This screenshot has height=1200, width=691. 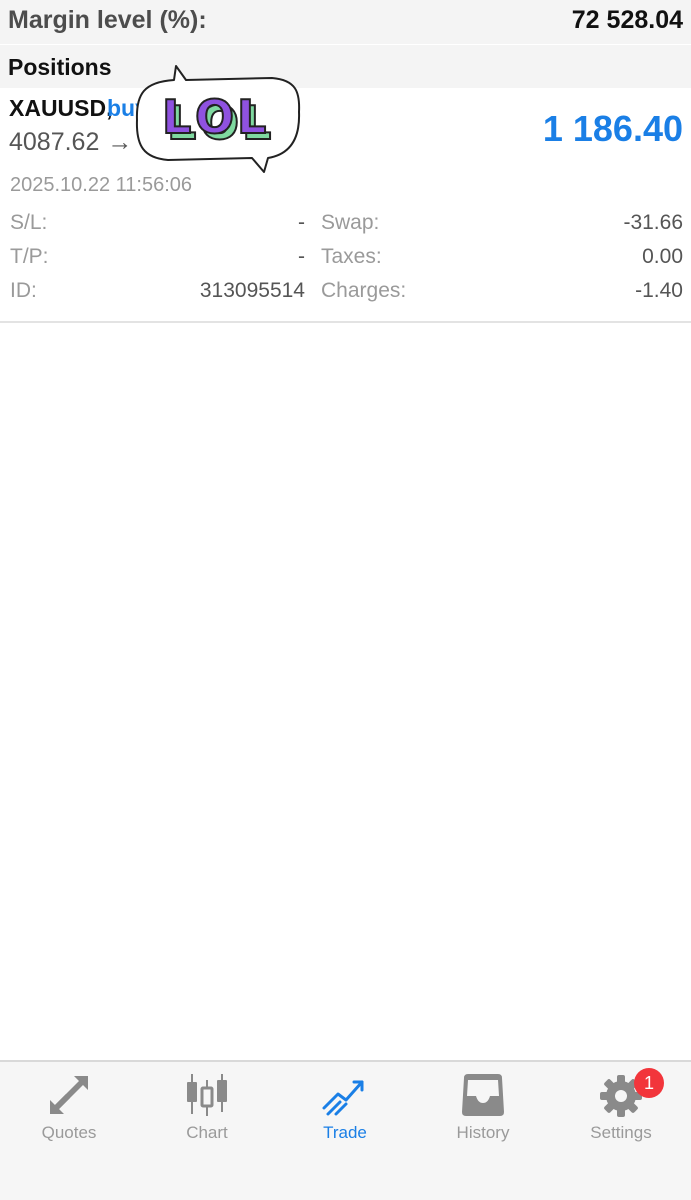 I want to click on margin-level-row: Margin level (%): 72 528.04, so click(x=345, y=22).